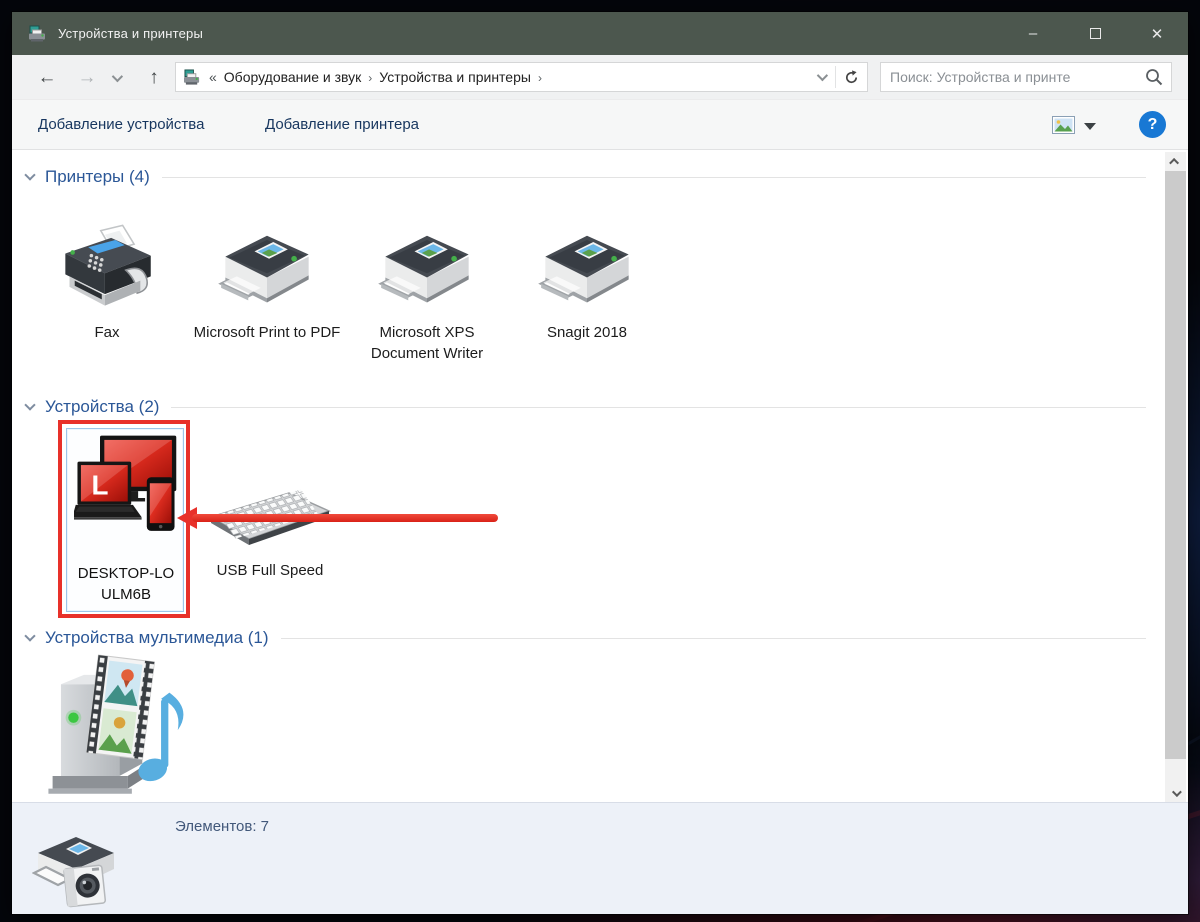  I want to click on back-button: ←, so click(47, 77).